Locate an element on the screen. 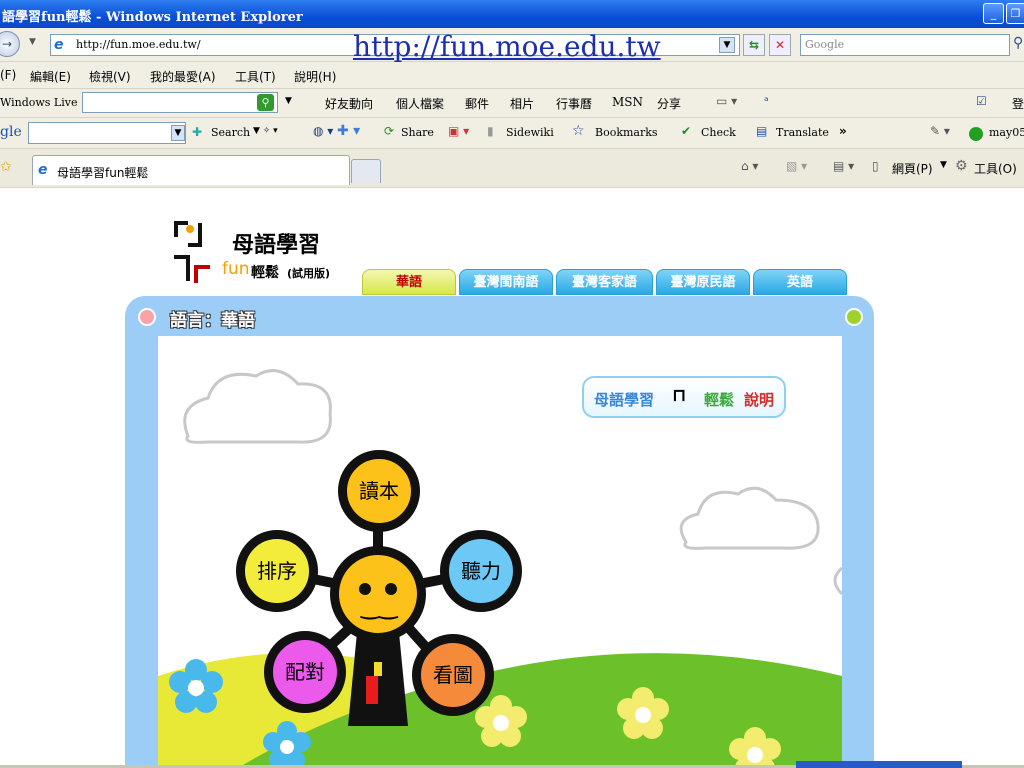  live-sign-in: 登 is located at coordinates (1018, 103).